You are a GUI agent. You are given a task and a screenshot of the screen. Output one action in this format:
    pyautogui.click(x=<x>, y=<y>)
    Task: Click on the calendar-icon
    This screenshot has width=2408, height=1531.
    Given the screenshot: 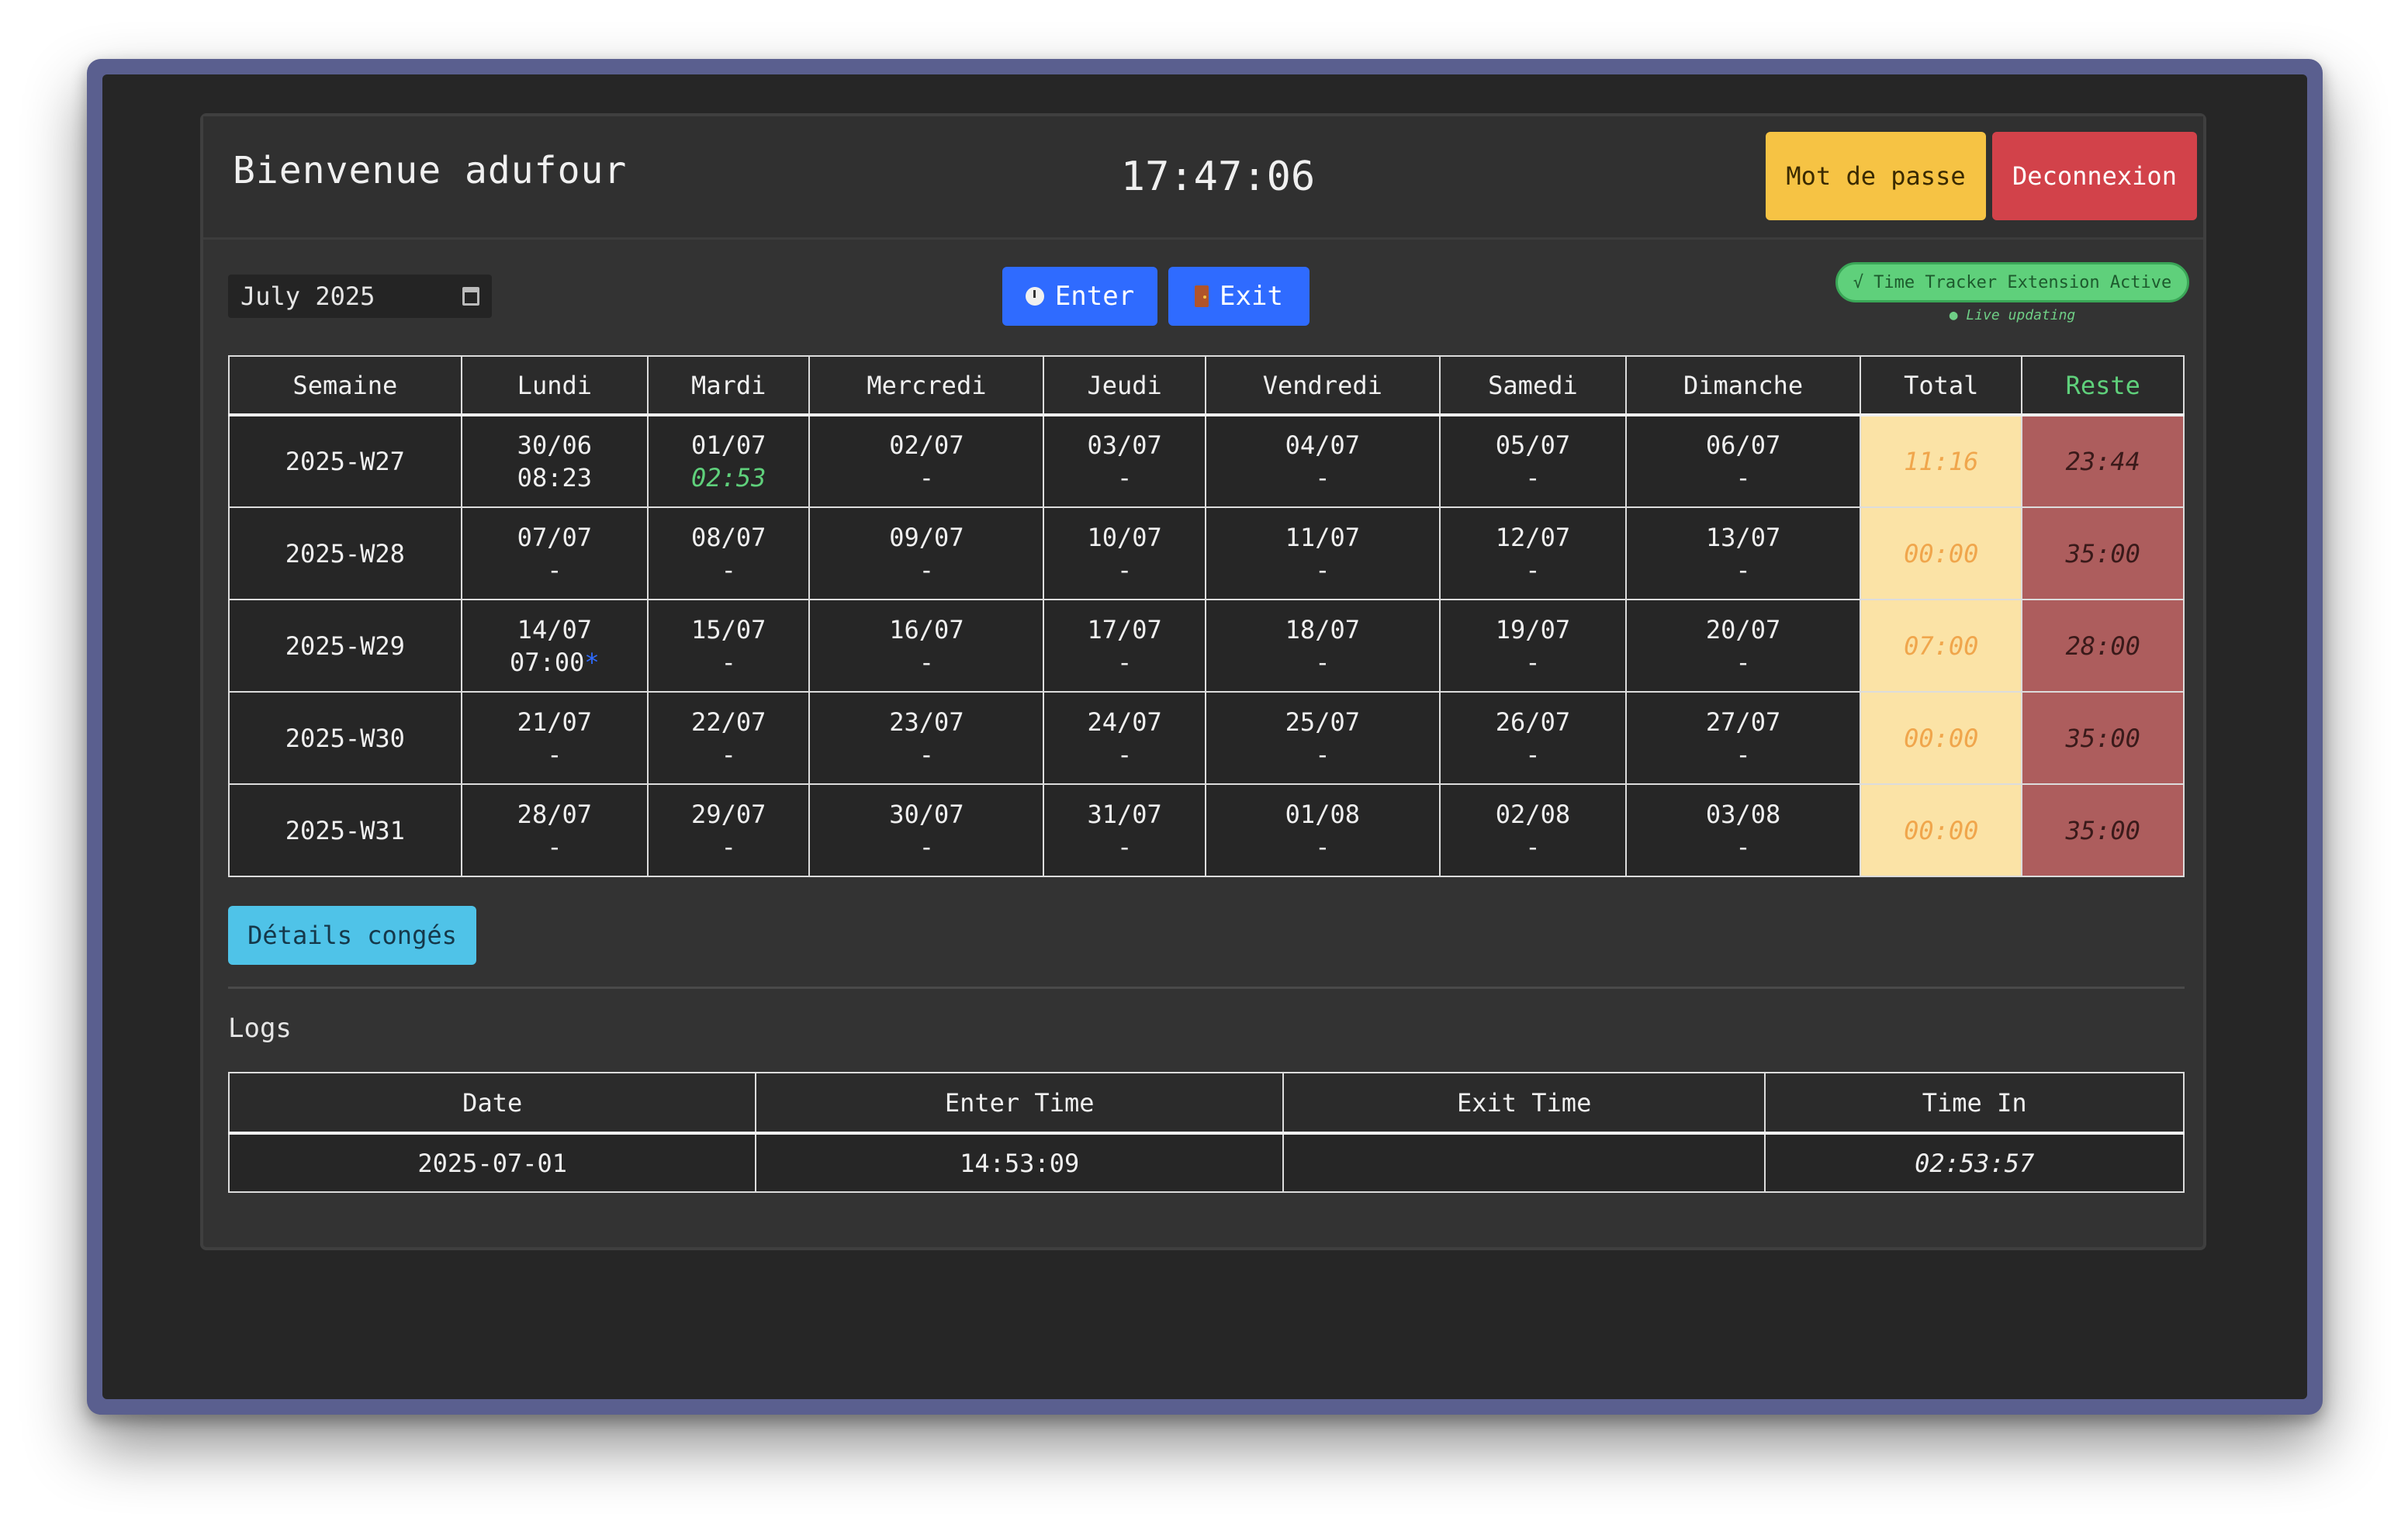 What is the action you would take?
    pyautogui.click(x=470, y=296)
    